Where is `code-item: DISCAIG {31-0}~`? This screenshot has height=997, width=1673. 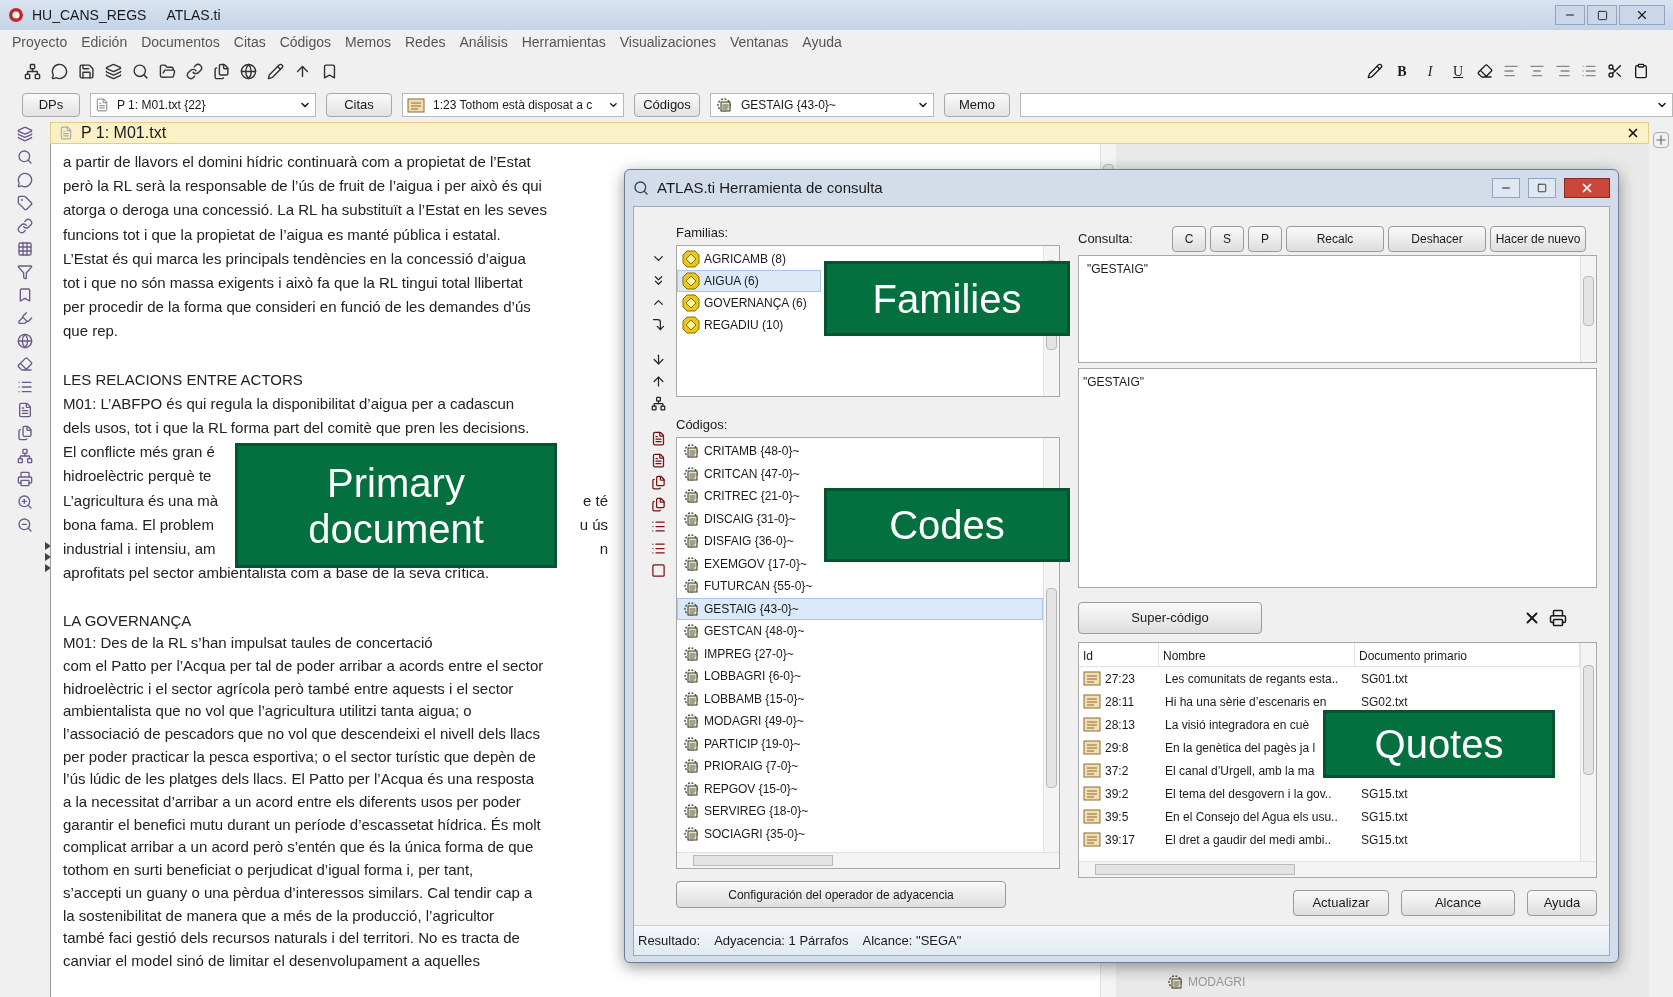
code-item: DISCAIG {31-0}~ is located at coordinates (739, 518).